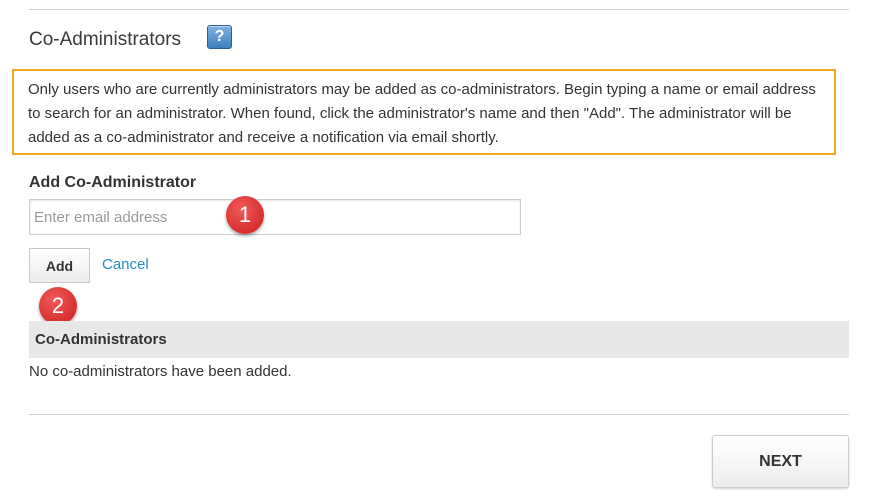 This screenshot has height=500, width=884. Describe the element at coordinates (160, 371) in the screenshot. I see `empty-list-message: No co-administrators have been added.` at that location.